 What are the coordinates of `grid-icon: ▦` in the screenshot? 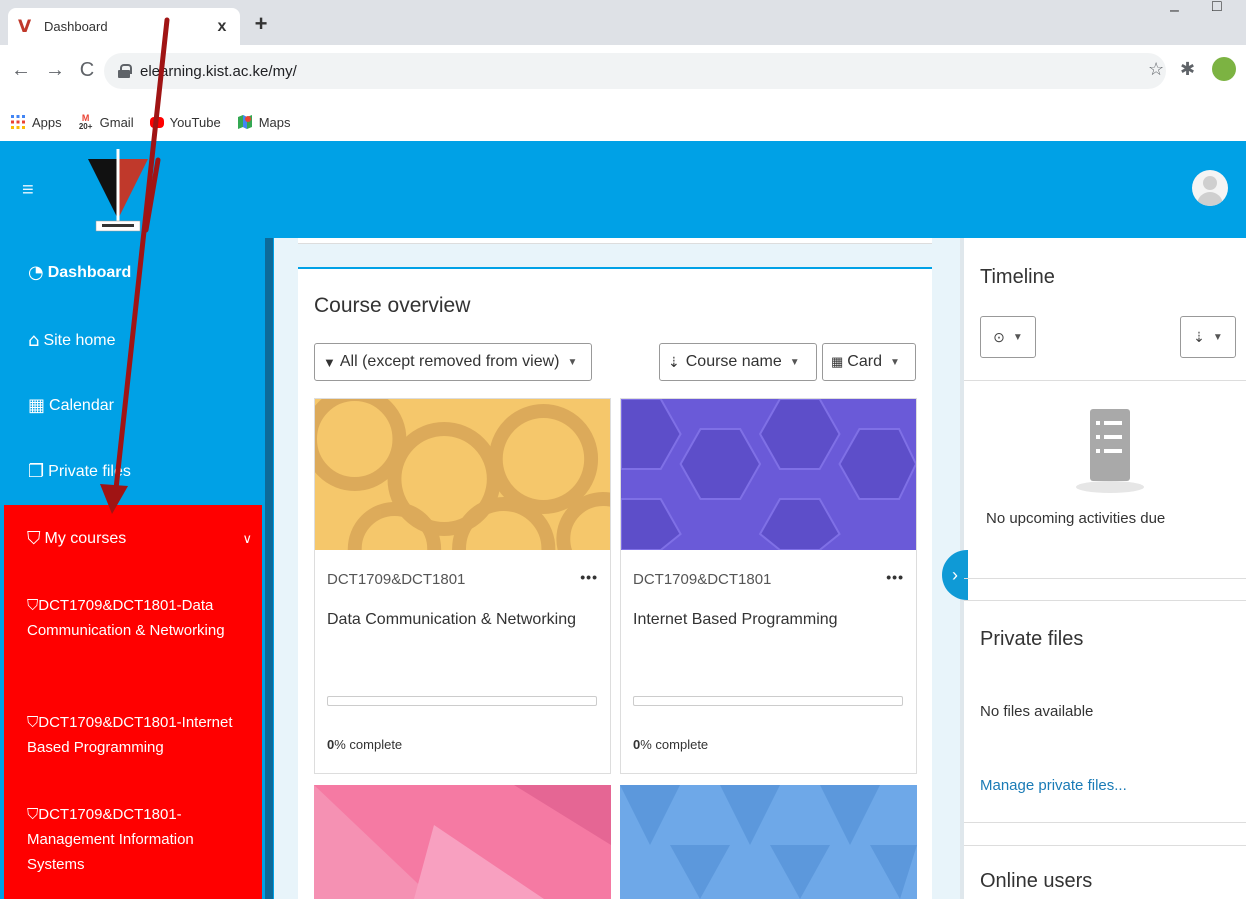 It's located at (837, 361).